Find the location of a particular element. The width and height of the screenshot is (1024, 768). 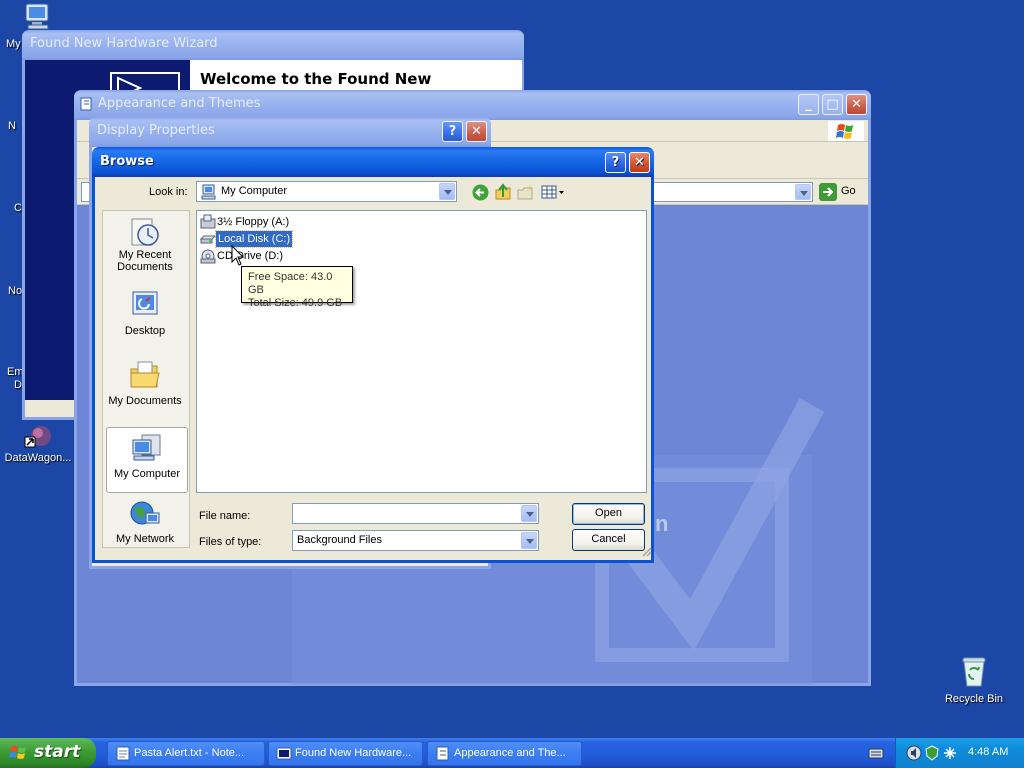

windows-logo-icon is located at coordinates (17, 752).